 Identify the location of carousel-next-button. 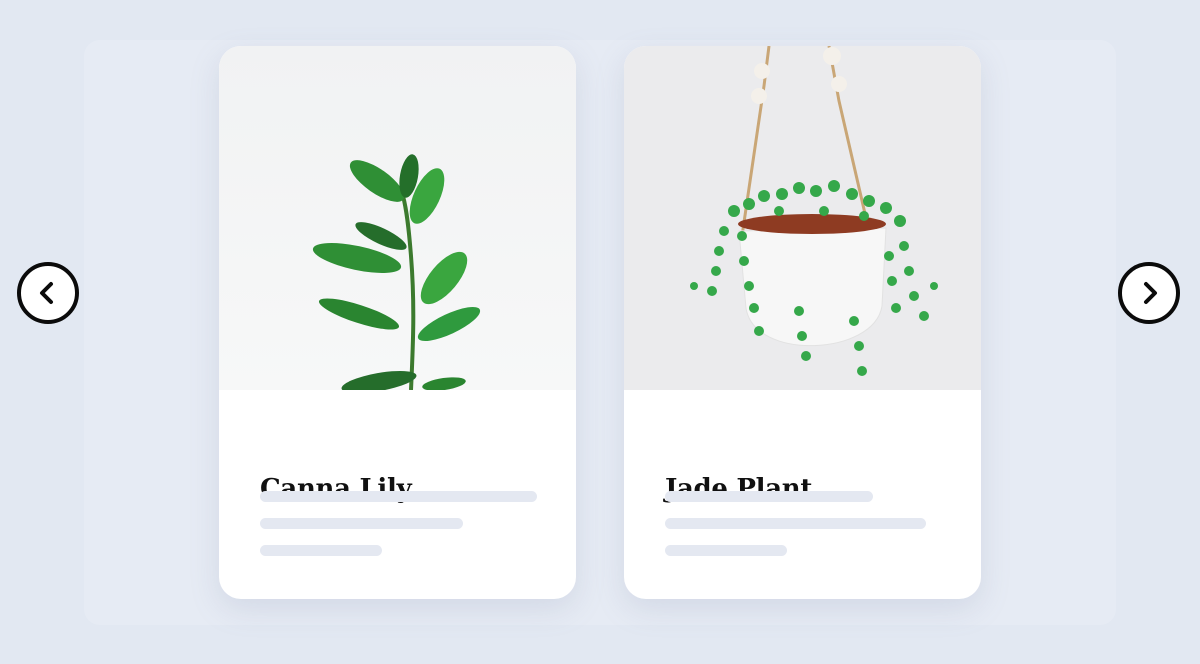
(1149, 293).